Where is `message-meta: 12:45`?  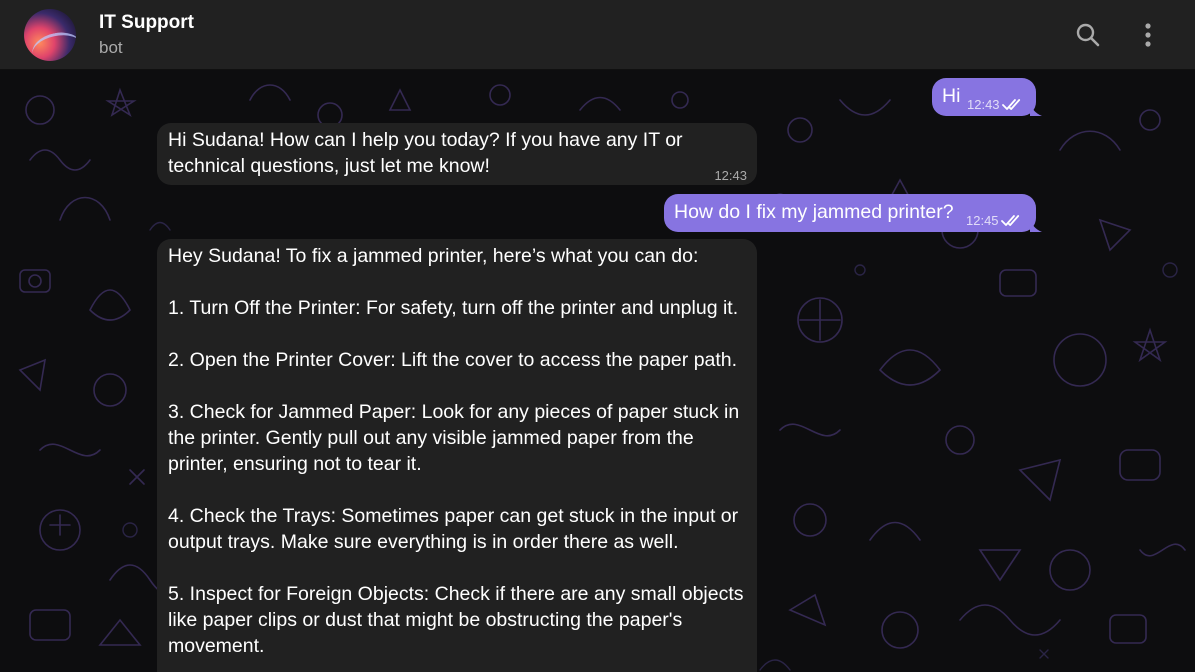 message-meta: 12:45 is located at coordinates (994, 221).